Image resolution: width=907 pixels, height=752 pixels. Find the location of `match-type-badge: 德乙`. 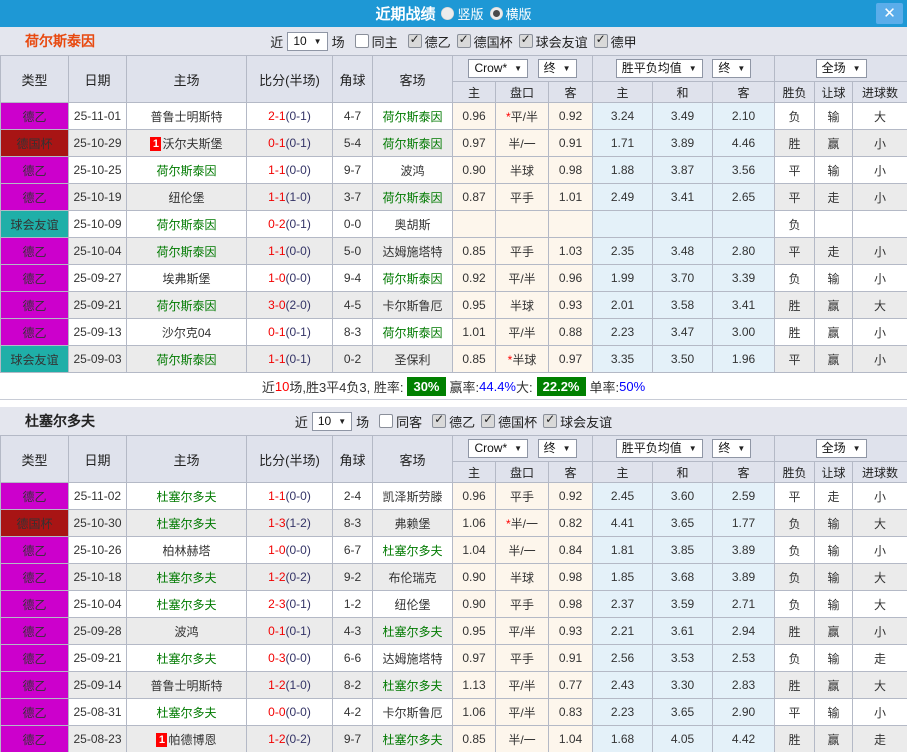

match-type-badge: 德乙 is located at coordinates (34, 278).